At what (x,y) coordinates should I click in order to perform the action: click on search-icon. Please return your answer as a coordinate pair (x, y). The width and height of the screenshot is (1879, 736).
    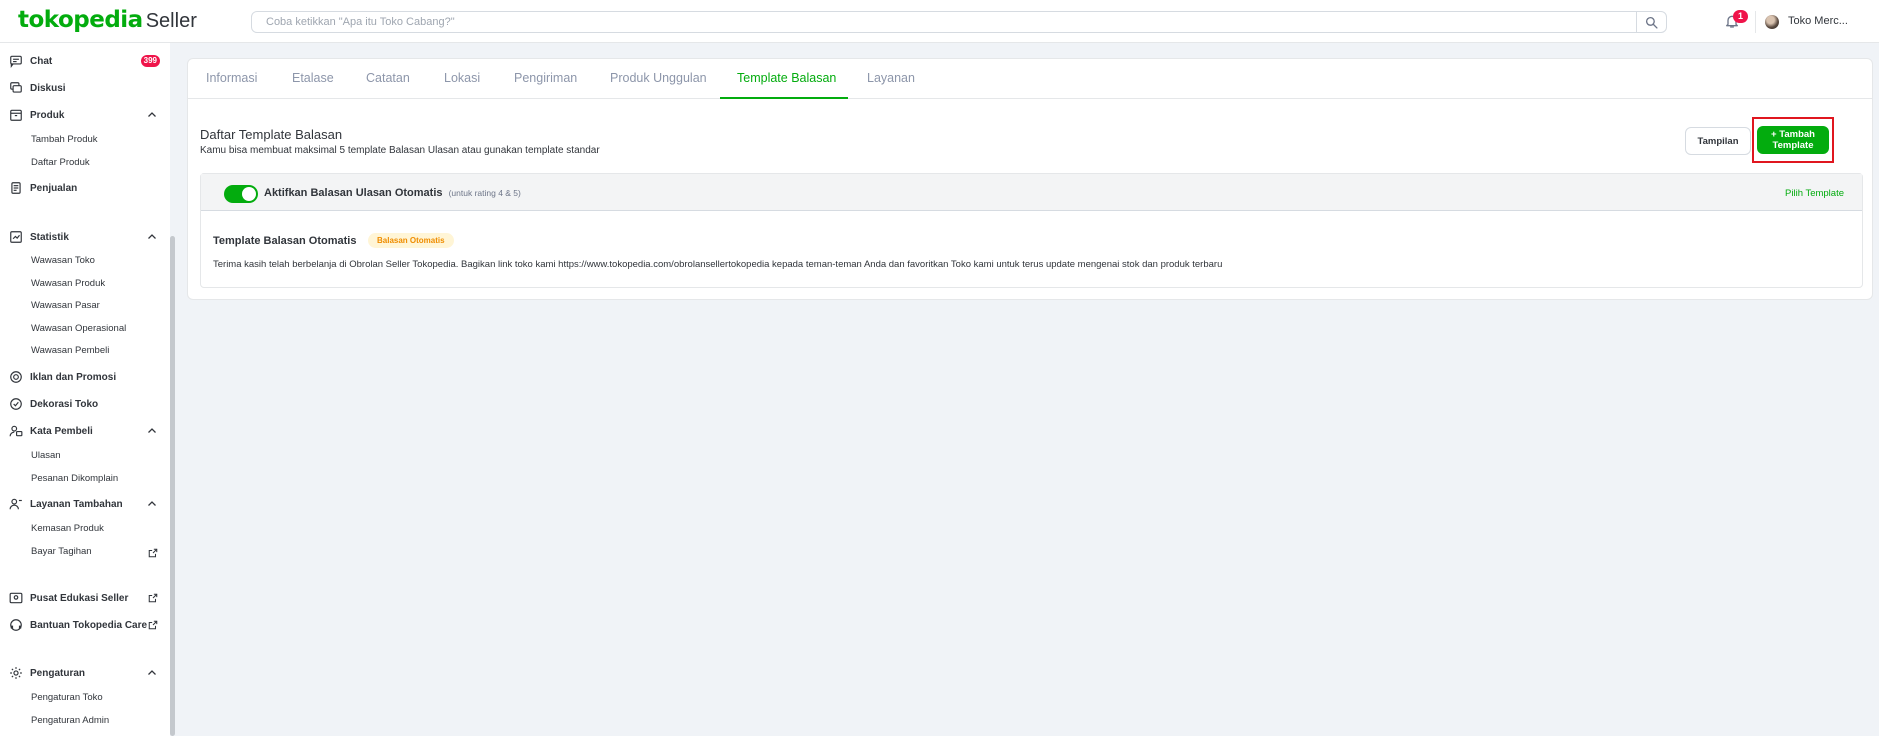
    Looking at the image, I should click on (1651, 22).